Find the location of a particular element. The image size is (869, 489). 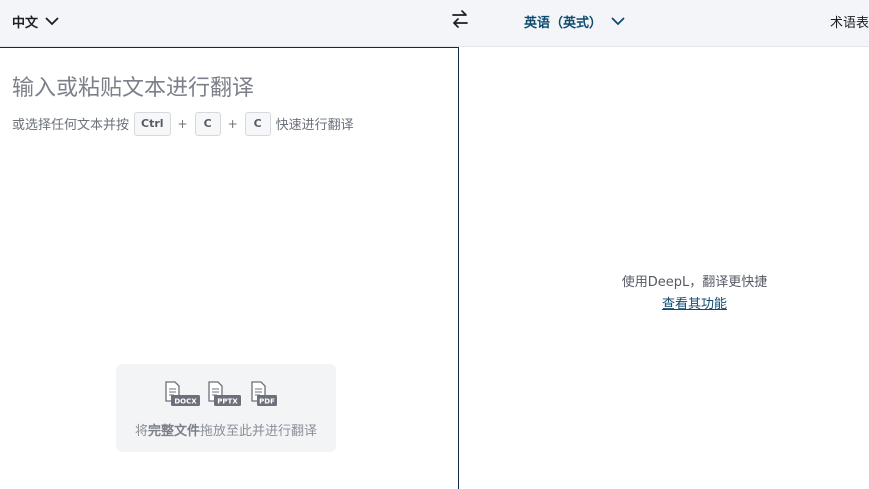

source-input-placeholder: 输入或粘贴文本进行翻译 is located at coordinates (133, 86).